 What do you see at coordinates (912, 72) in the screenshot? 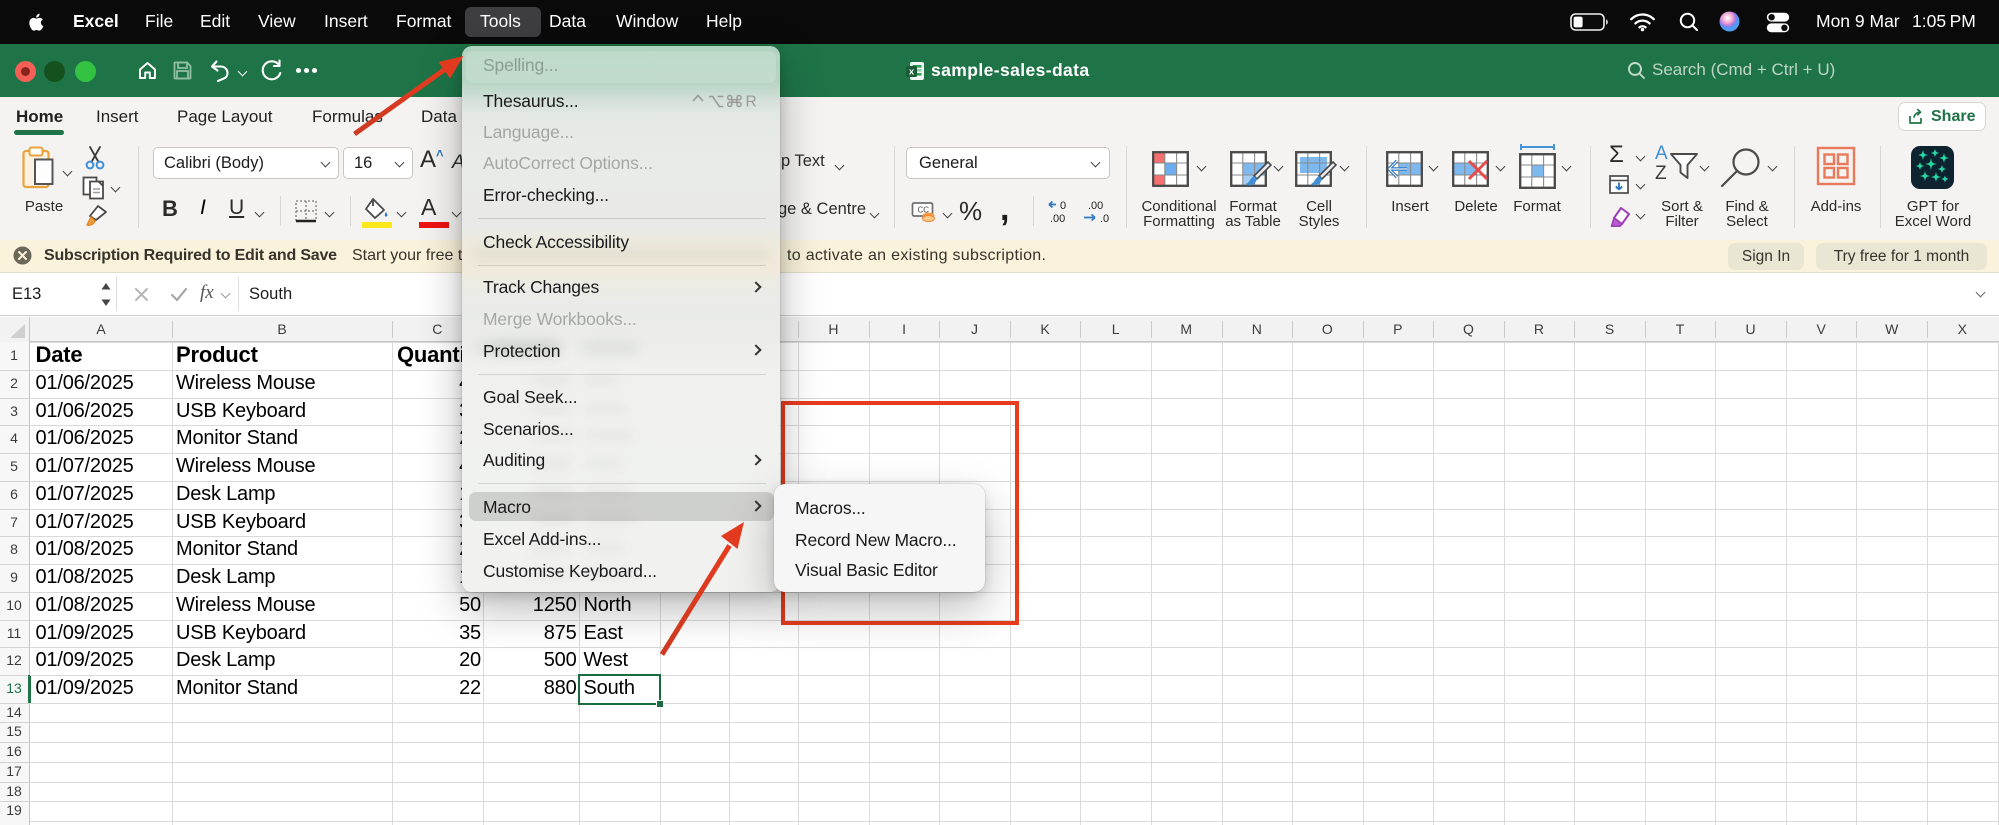
I see `svg-text: x` at bounding box center [912, 72].